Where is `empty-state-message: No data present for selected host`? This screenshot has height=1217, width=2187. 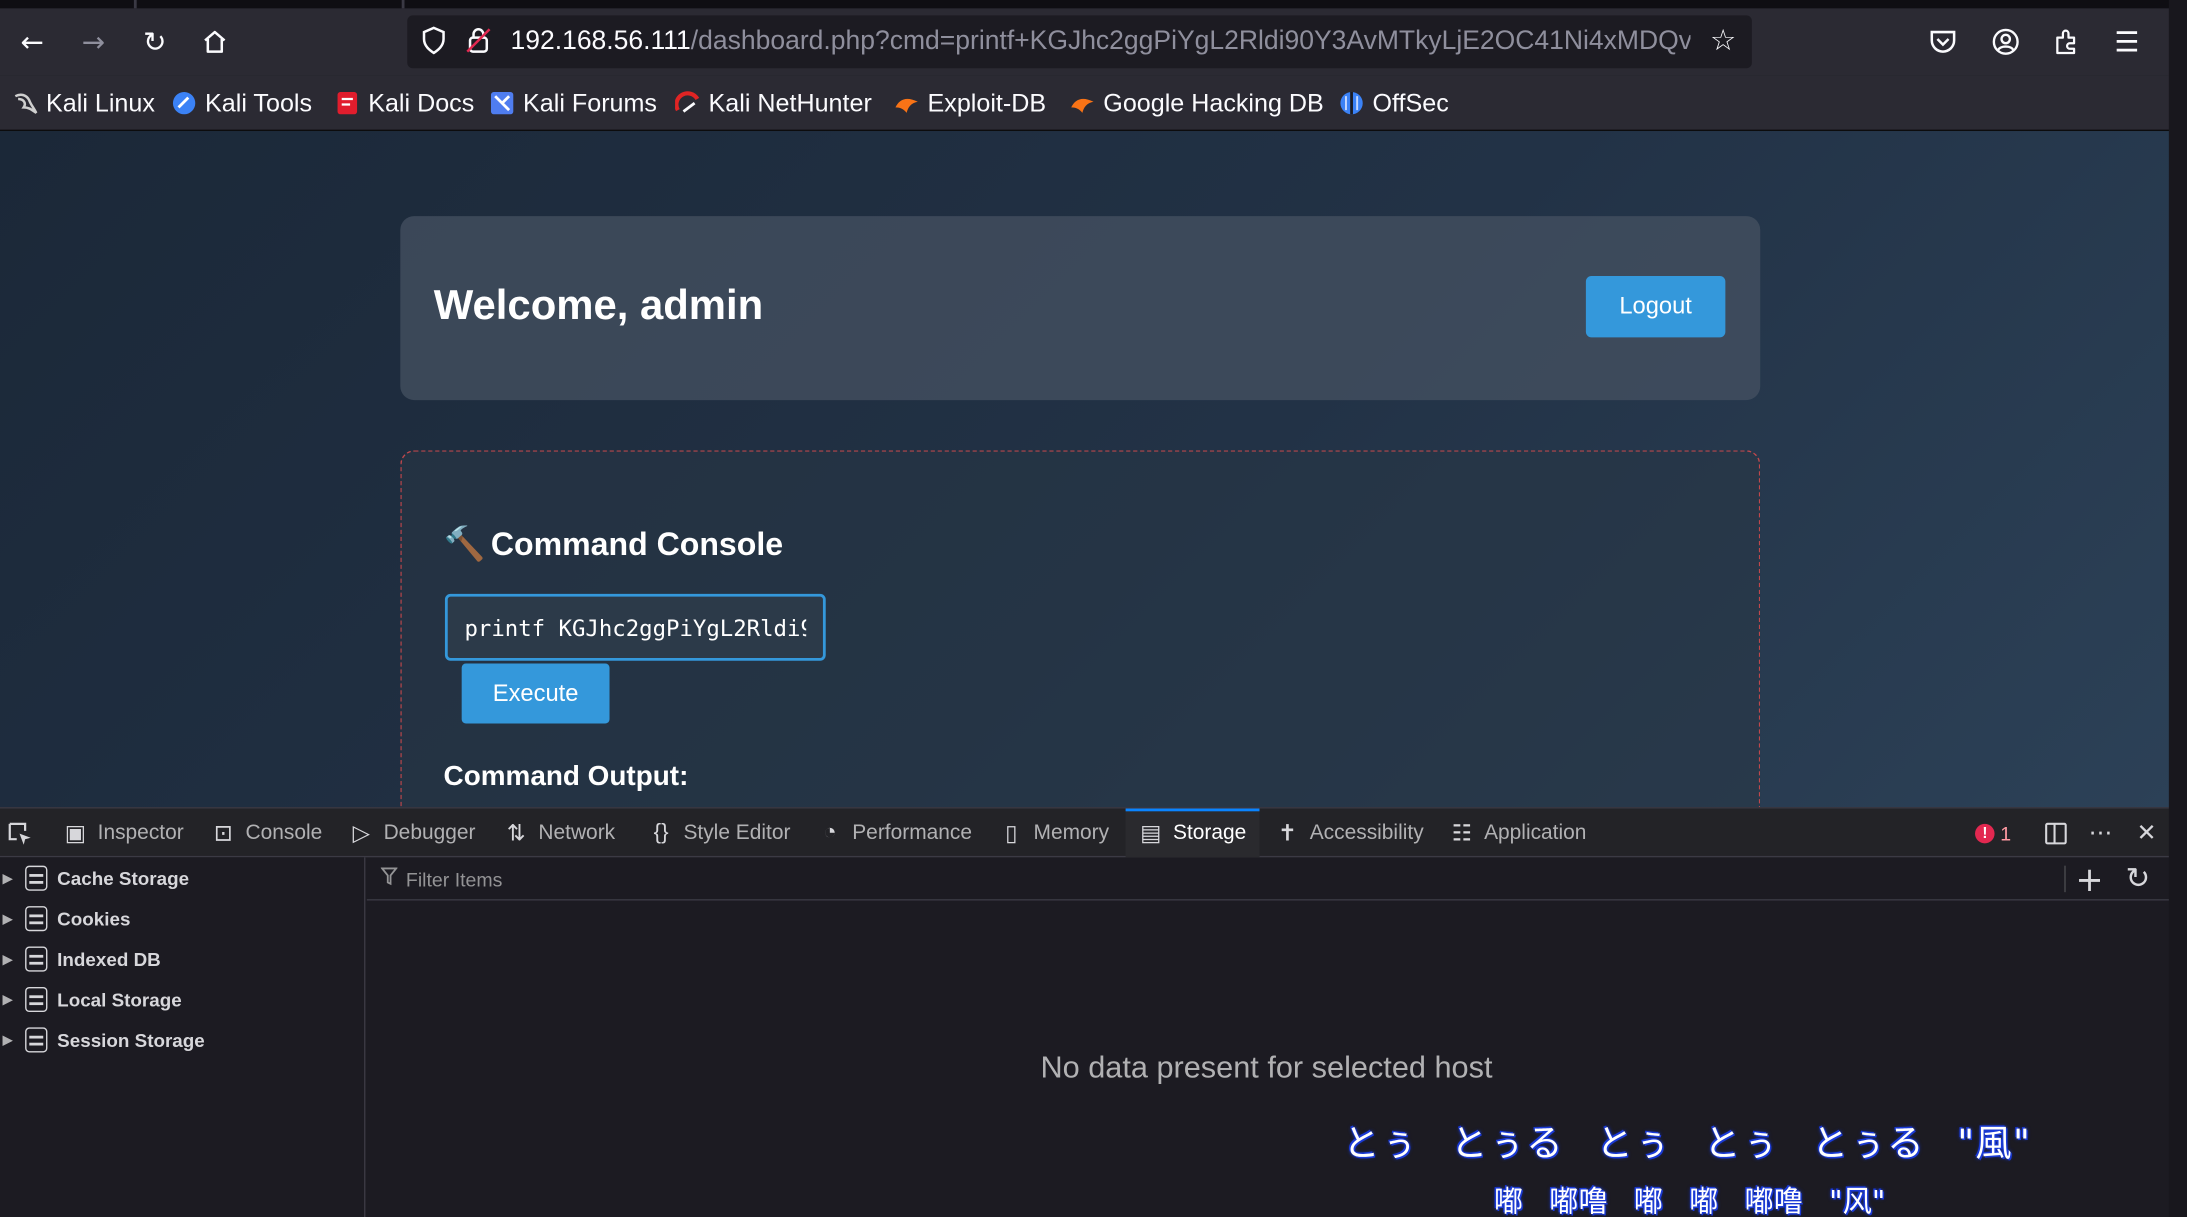
empty-state-message: No data present for selected host is located at coordinates (1266, 1067).